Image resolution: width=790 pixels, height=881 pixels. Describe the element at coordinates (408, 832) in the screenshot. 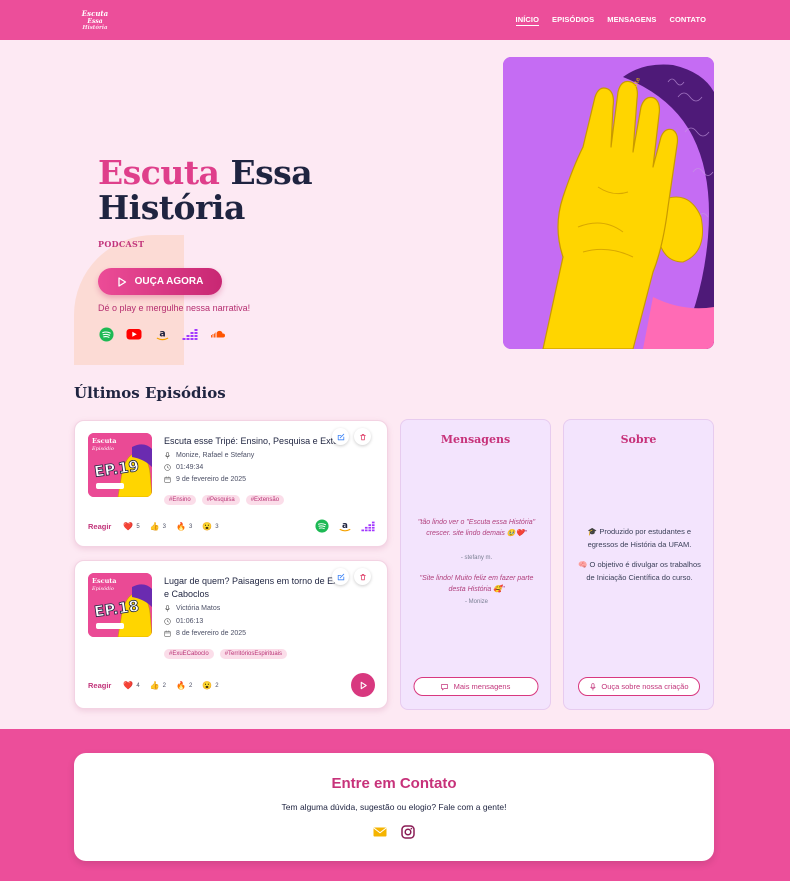

I see `instagram-icon` at that location.